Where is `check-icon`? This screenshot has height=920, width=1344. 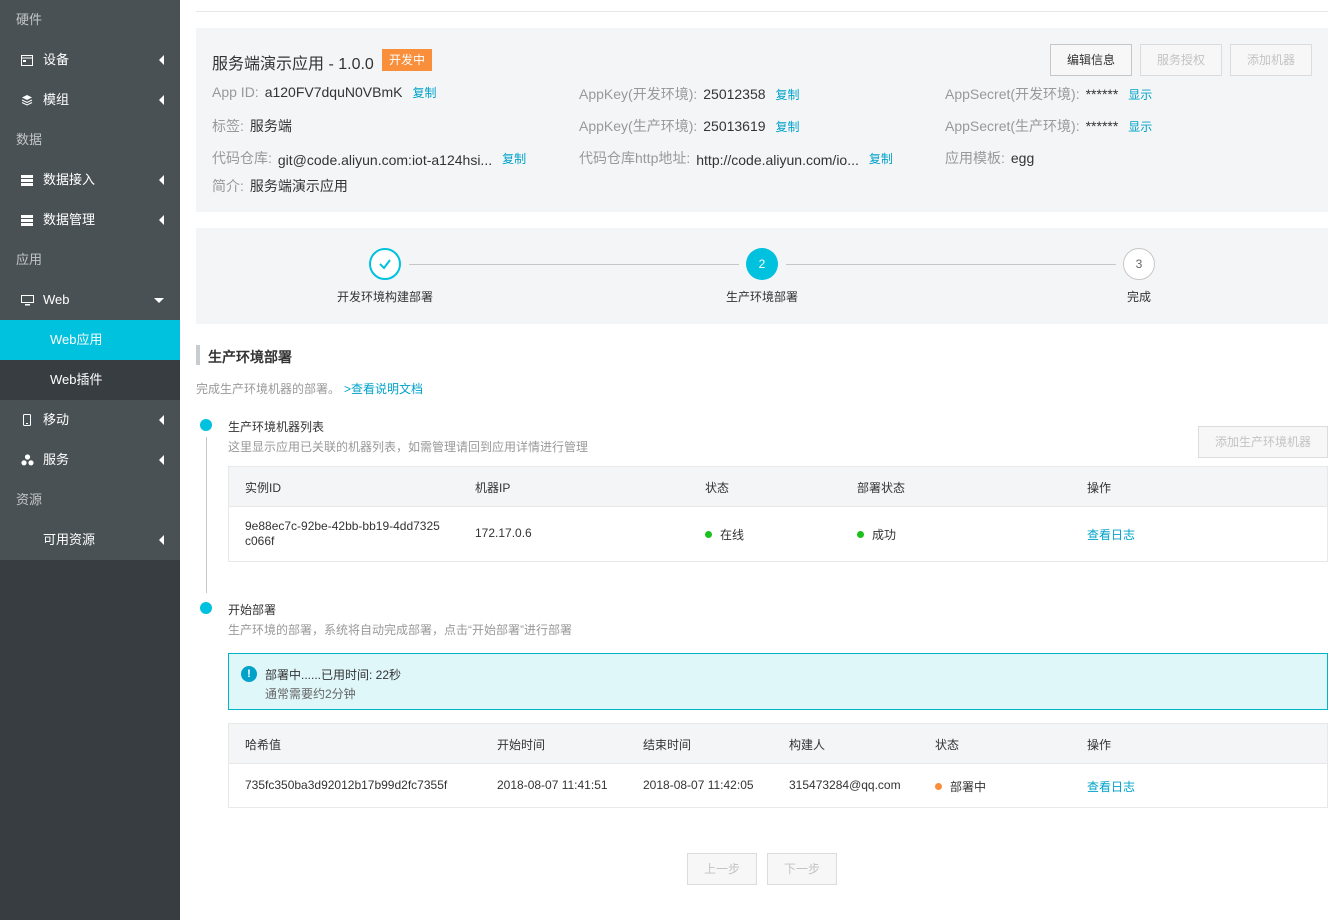 check-icon is located at coordinates (385, 264).